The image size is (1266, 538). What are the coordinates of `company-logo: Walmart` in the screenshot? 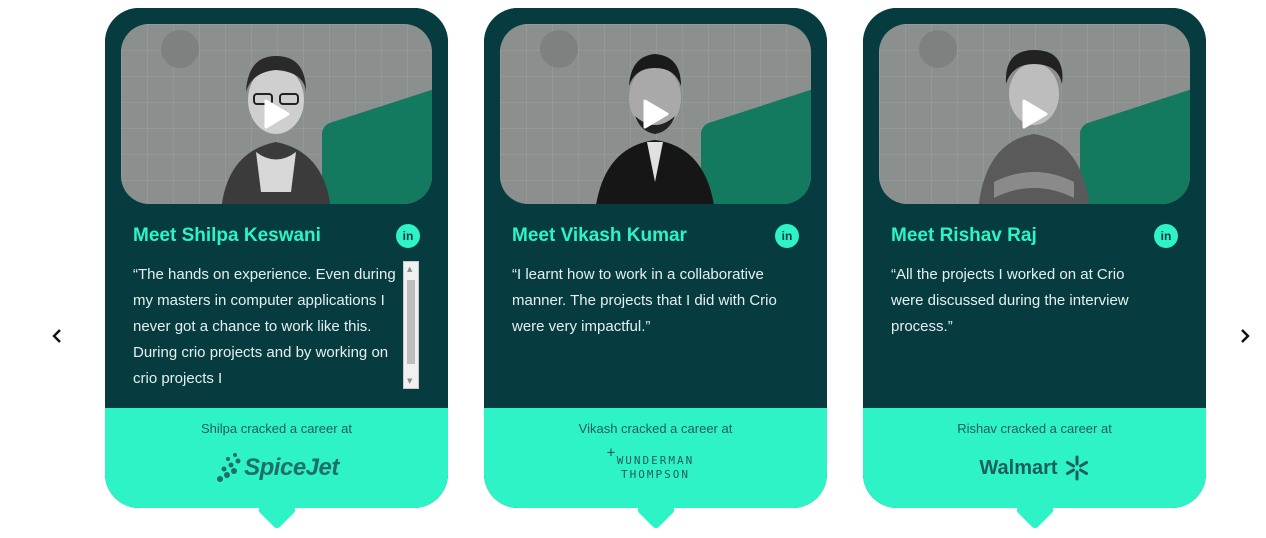 It's located at (1034, 468).